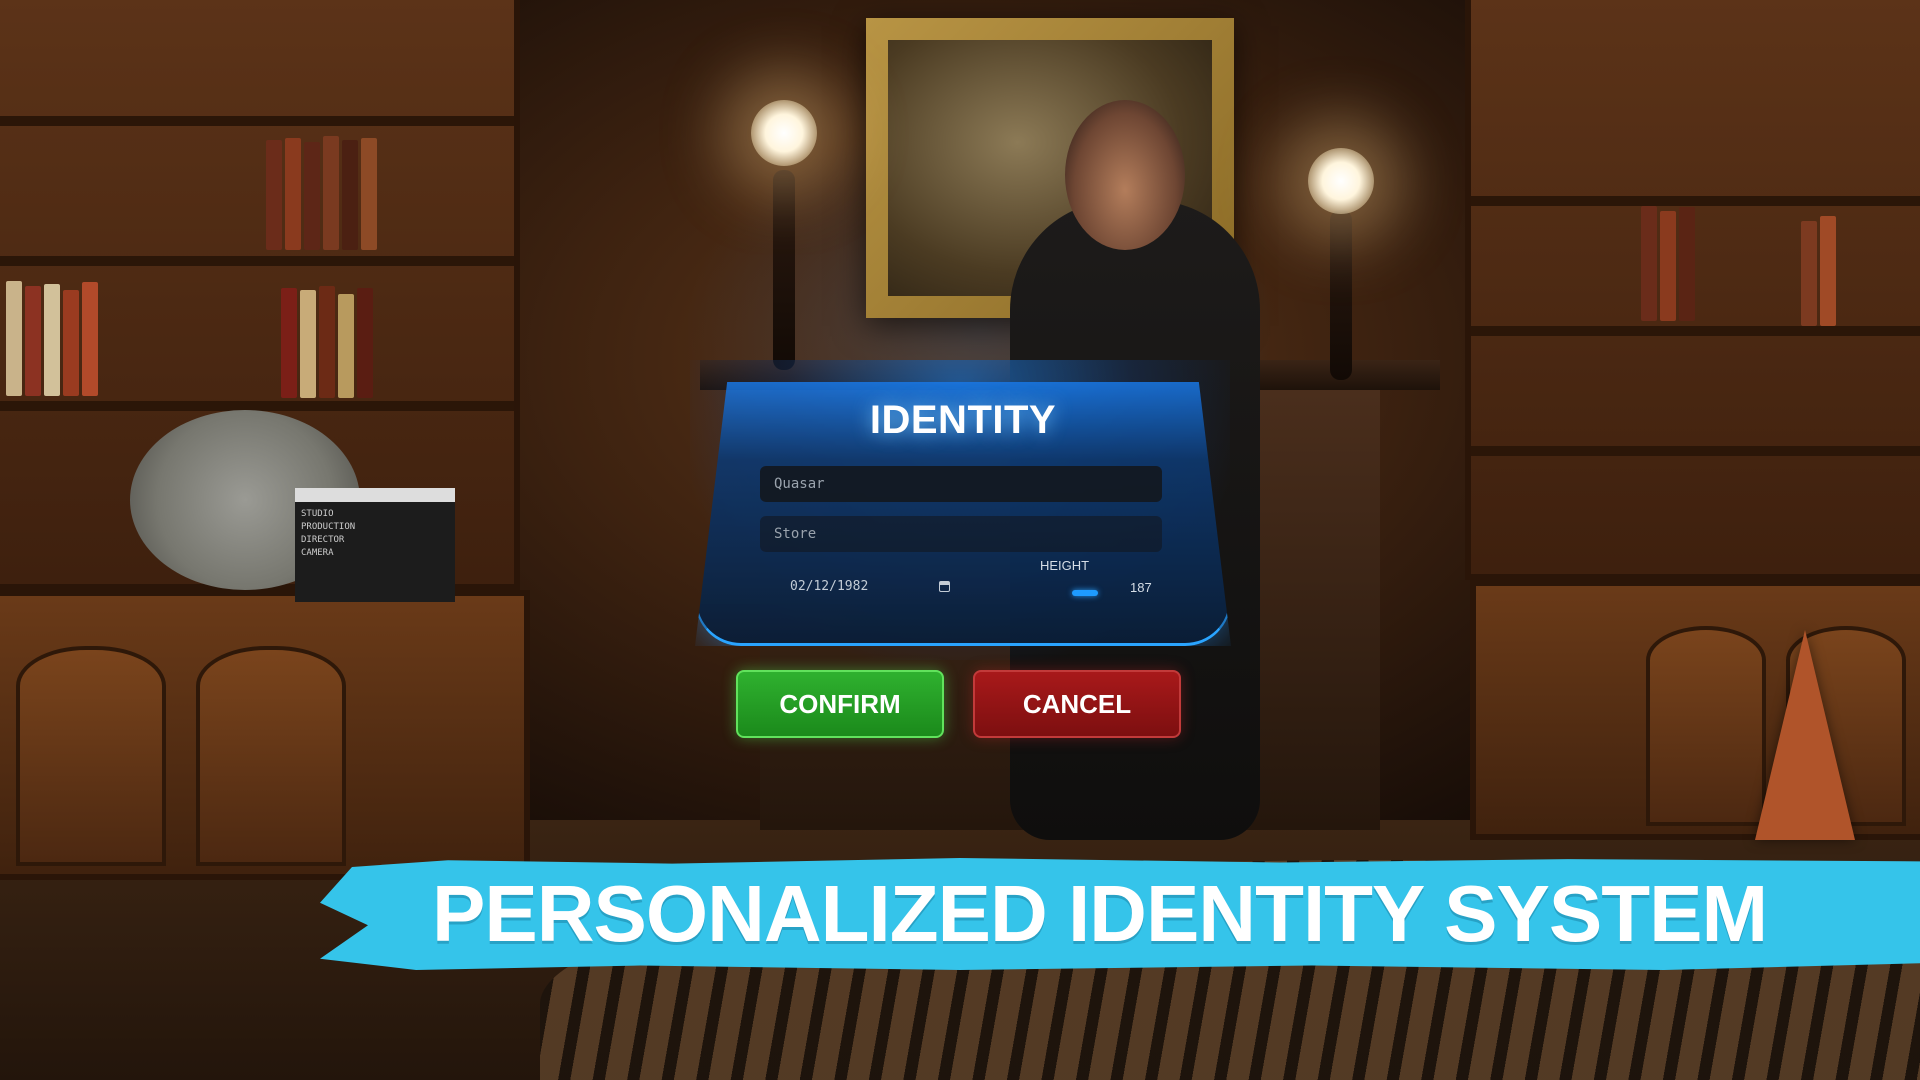  What do you see at coordinates (829, 586) in the screenshot?
I see `date-of-birth-value: 02/12/1982` at bounding box center [829, 586].